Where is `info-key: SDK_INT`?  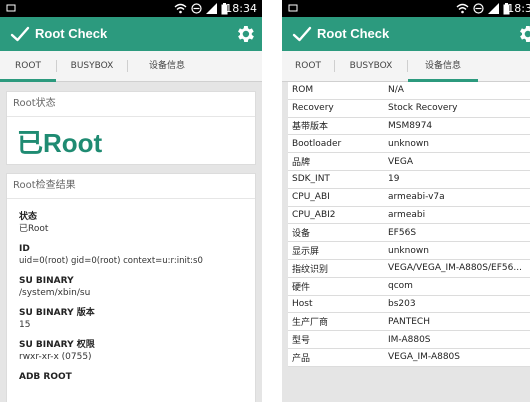
info-key: SDK_INT is located at coordinates (311, 179).